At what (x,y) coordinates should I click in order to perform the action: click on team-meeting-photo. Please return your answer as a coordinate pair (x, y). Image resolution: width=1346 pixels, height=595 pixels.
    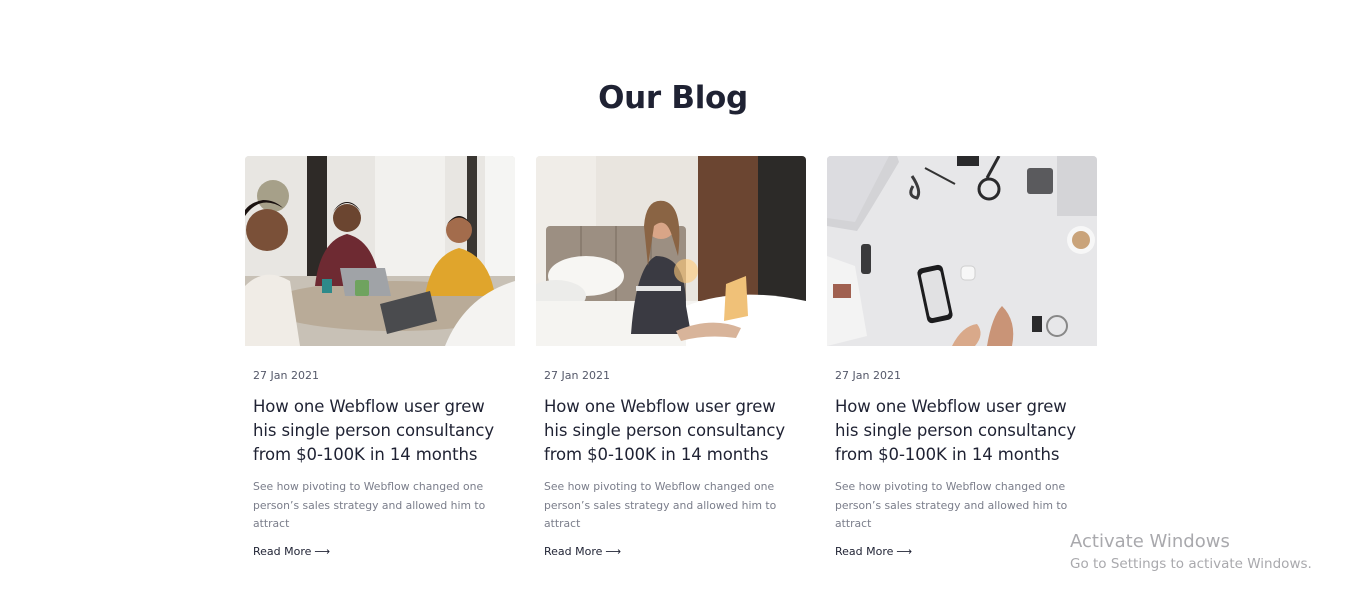
    Looking at the image, I should click on (380, 251).